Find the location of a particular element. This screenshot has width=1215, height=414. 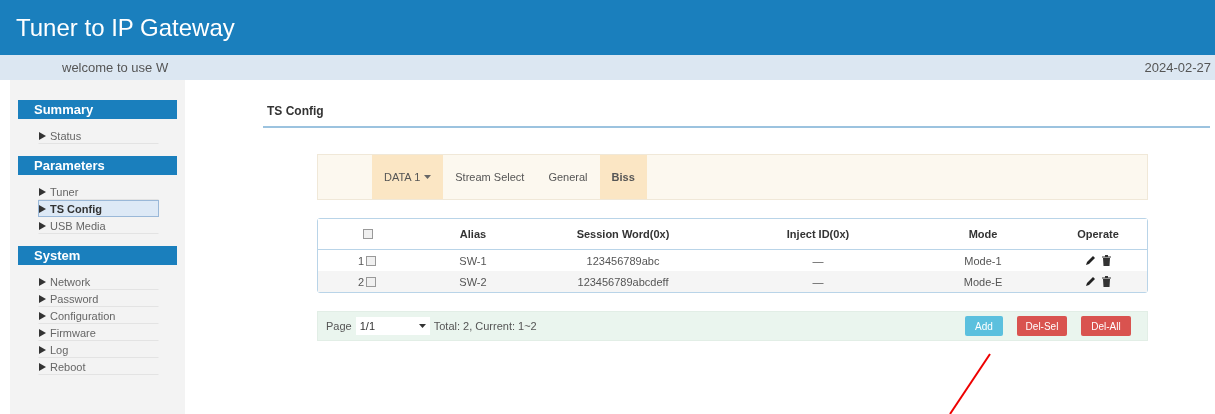

table-cell-text: SW-2 is located at coordinates (473, 281).